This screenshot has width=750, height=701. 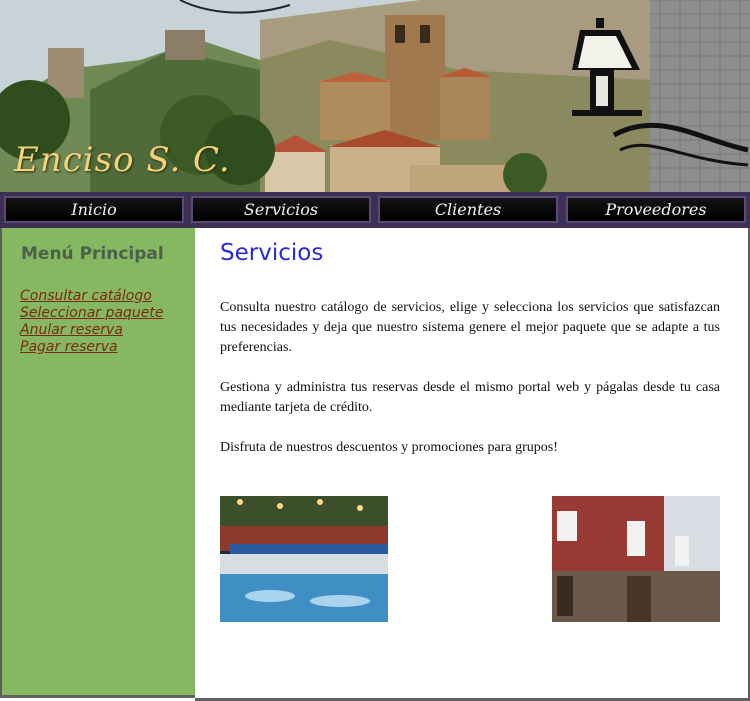 I want to click on sidebar-link-consultar-catalogo: Consultar catálogo, so click(x=91, y=296).